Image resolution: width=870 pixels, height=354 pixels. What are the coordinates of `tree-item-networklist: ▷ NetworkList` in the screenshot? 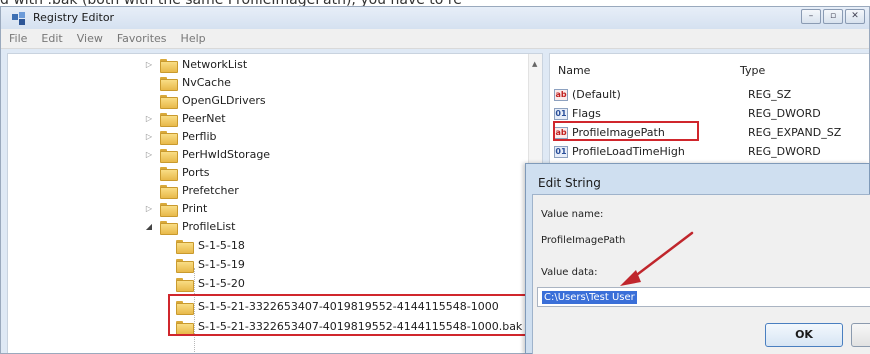 It's located at (195, 64).